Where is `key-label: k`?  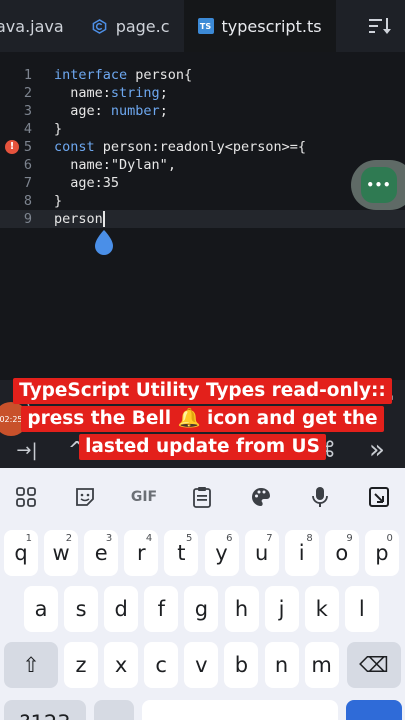
key-label: k is located at coordinates (321, 609).